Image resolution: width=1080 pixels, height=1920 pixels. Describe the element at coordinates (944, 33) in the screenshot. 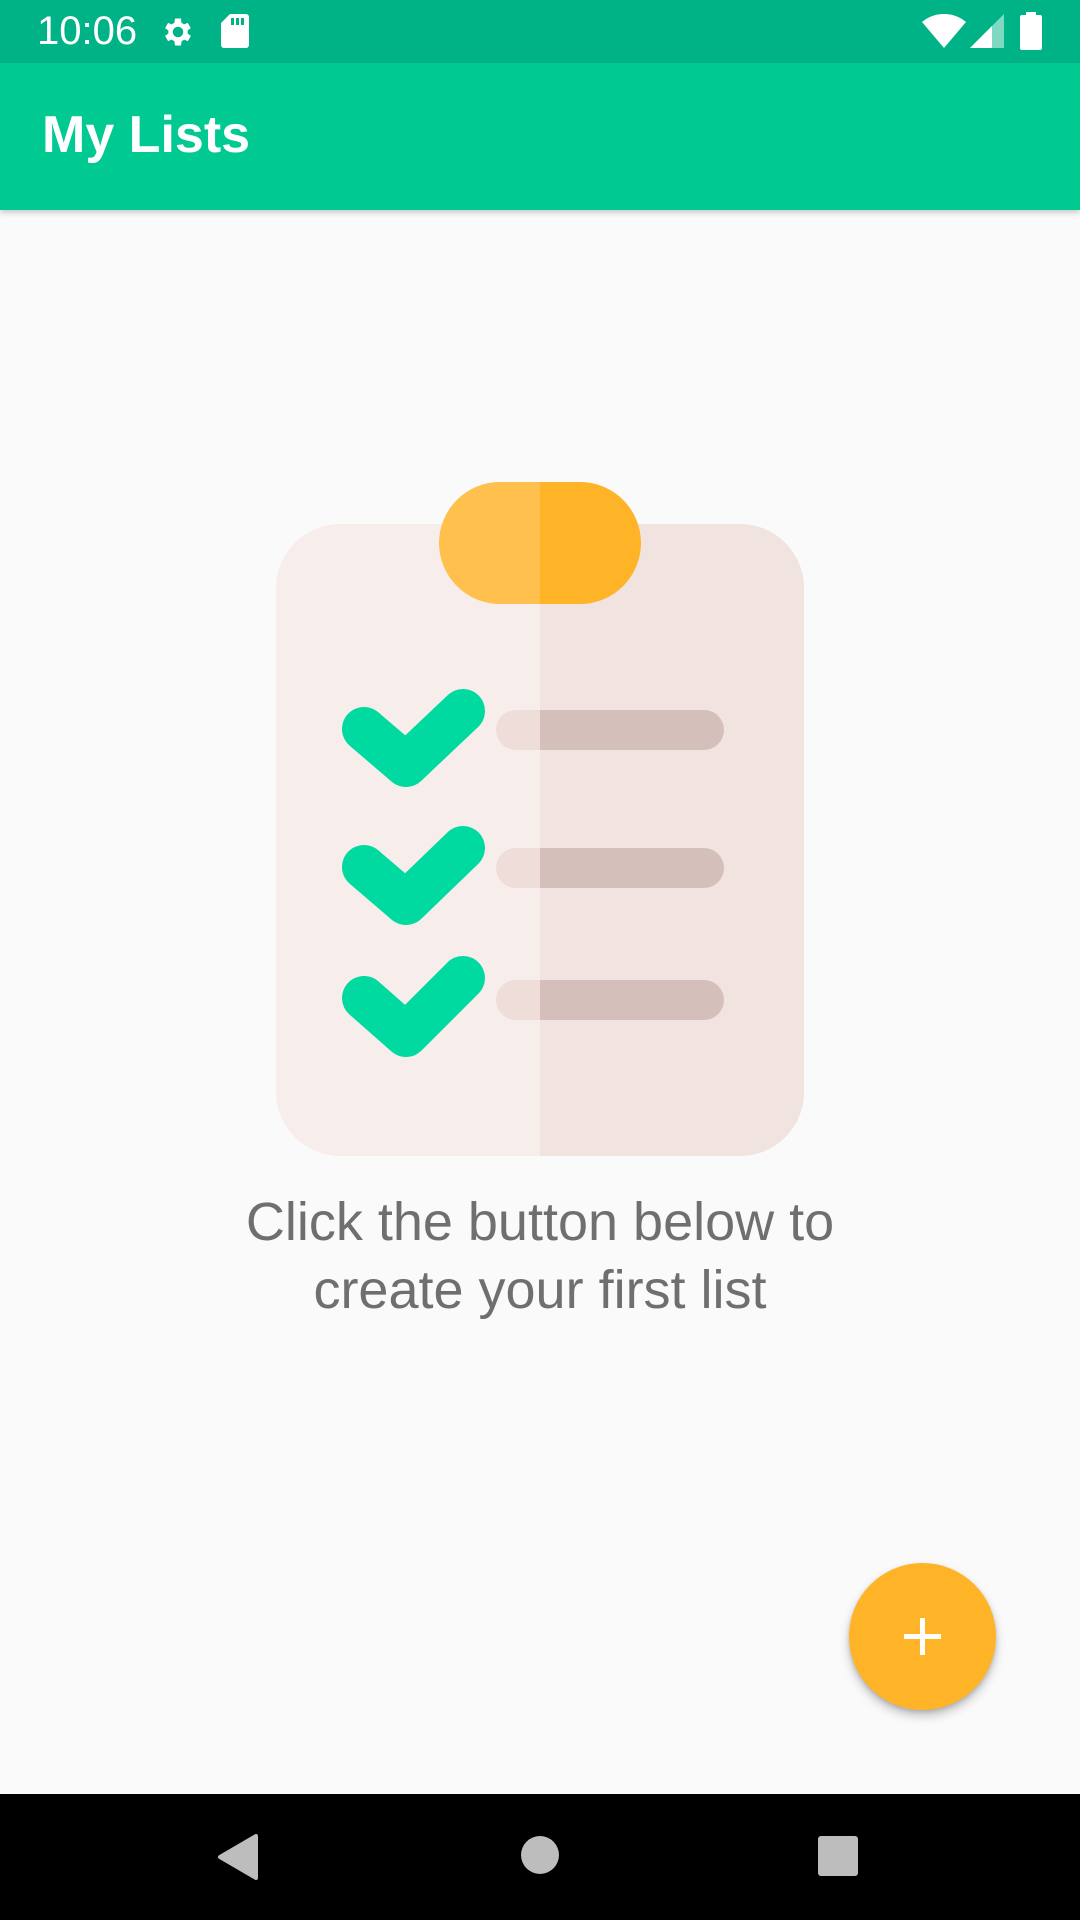

I see `wifi-icon` at that location.